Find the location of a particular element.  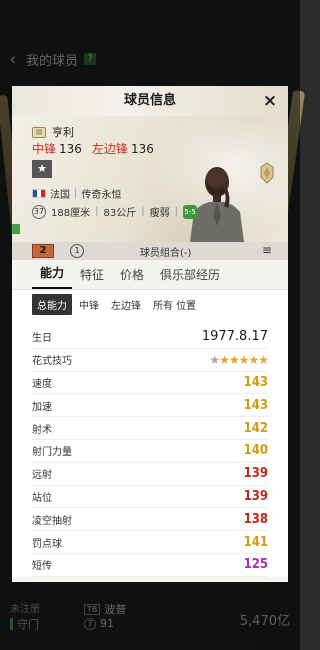

stat-row: 站位 139 is located at coordinates (150, 497).